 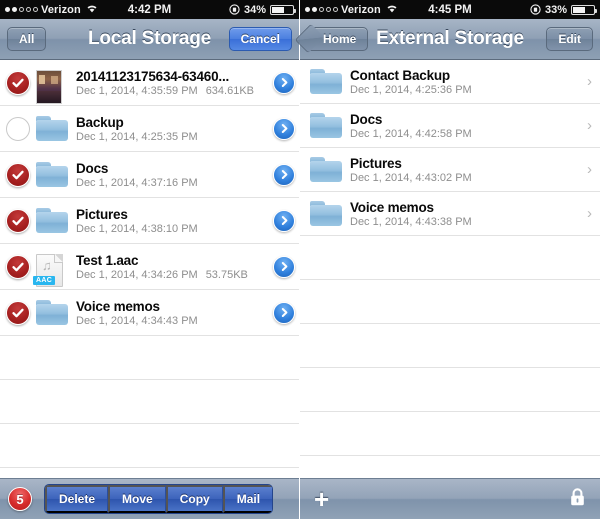 I want to click on row-text-group: Voice memos Dec 1, 2014, 4:34:43 PM, so click(x=172, y=313).